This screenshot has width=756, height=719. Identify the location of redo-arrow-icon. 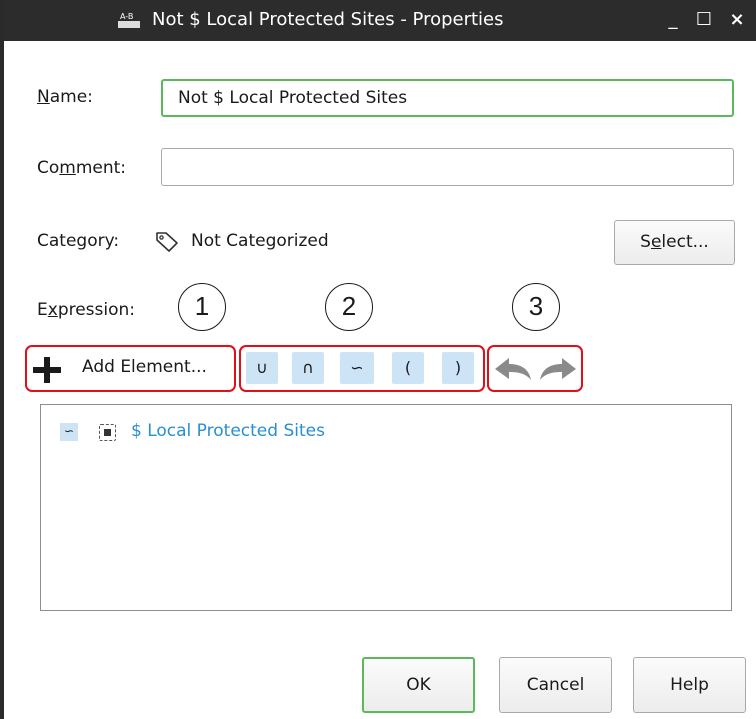
(558, 369).